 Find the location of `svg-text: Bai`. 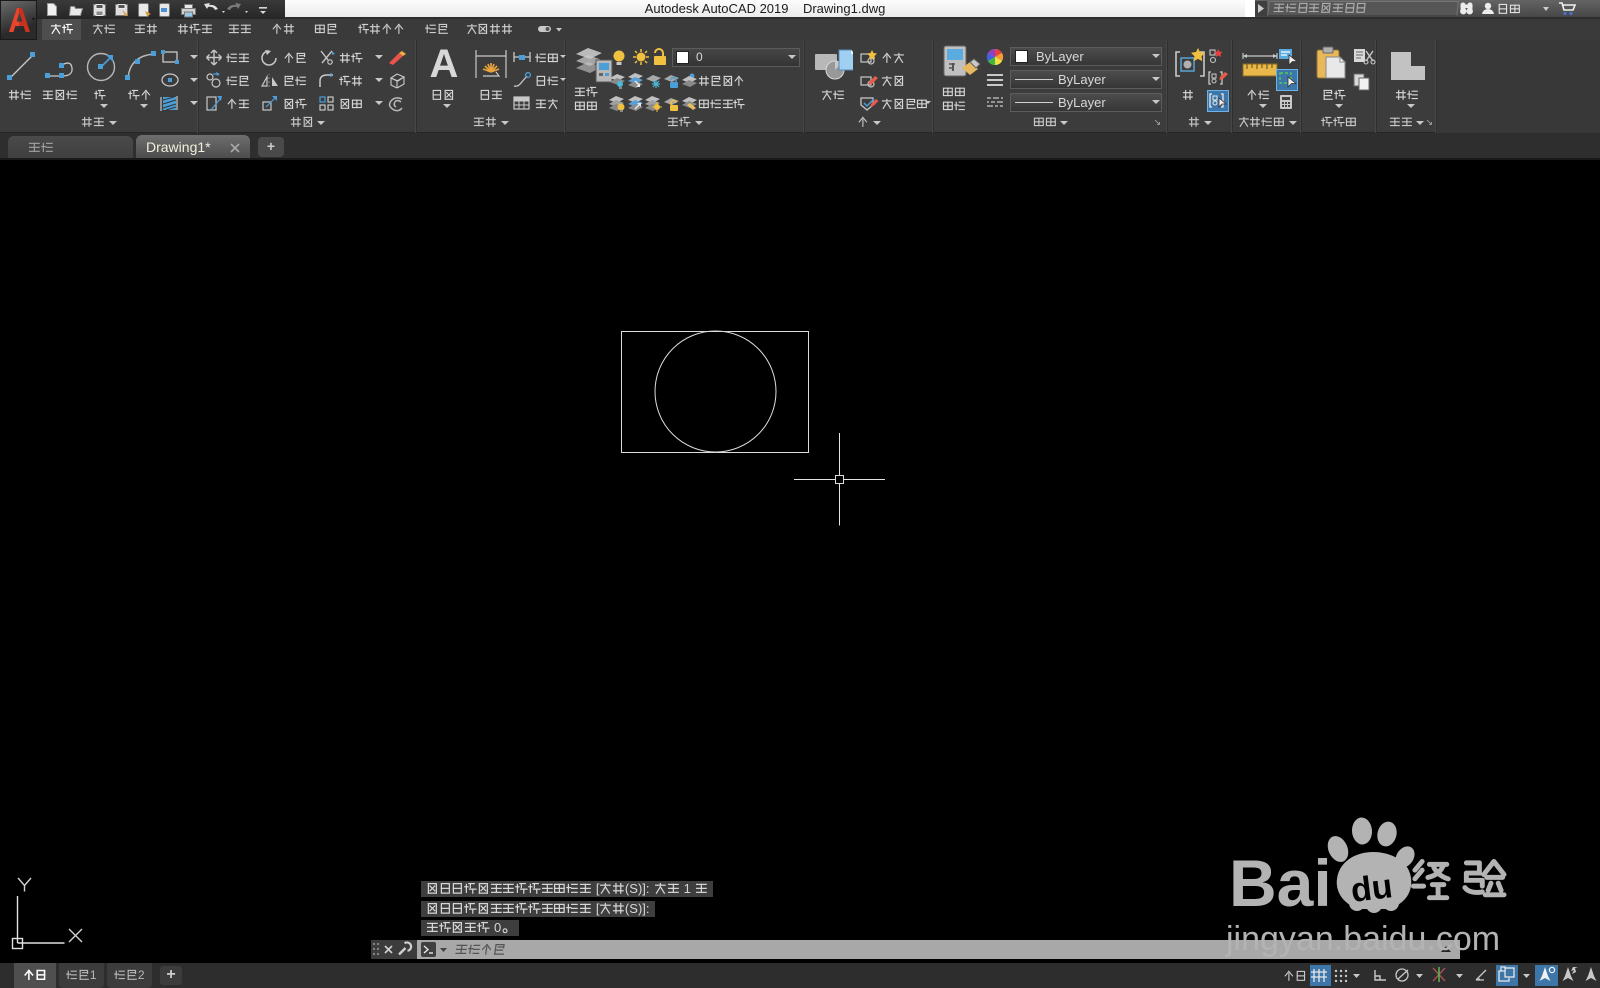

svg-text: Bai is located at coordinates (1280, 883).